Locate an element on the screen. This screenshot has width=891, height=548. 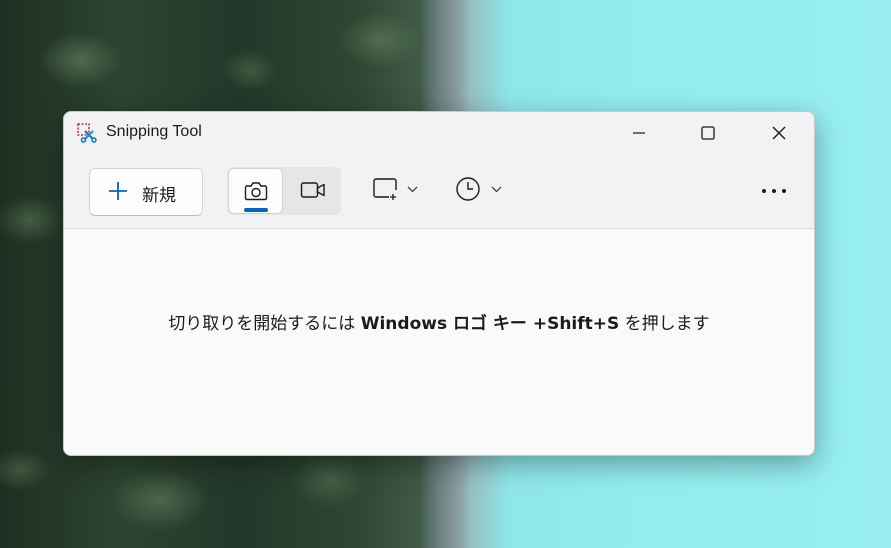
title-bar: Snipping Tool is located at coordinates (439, 133).